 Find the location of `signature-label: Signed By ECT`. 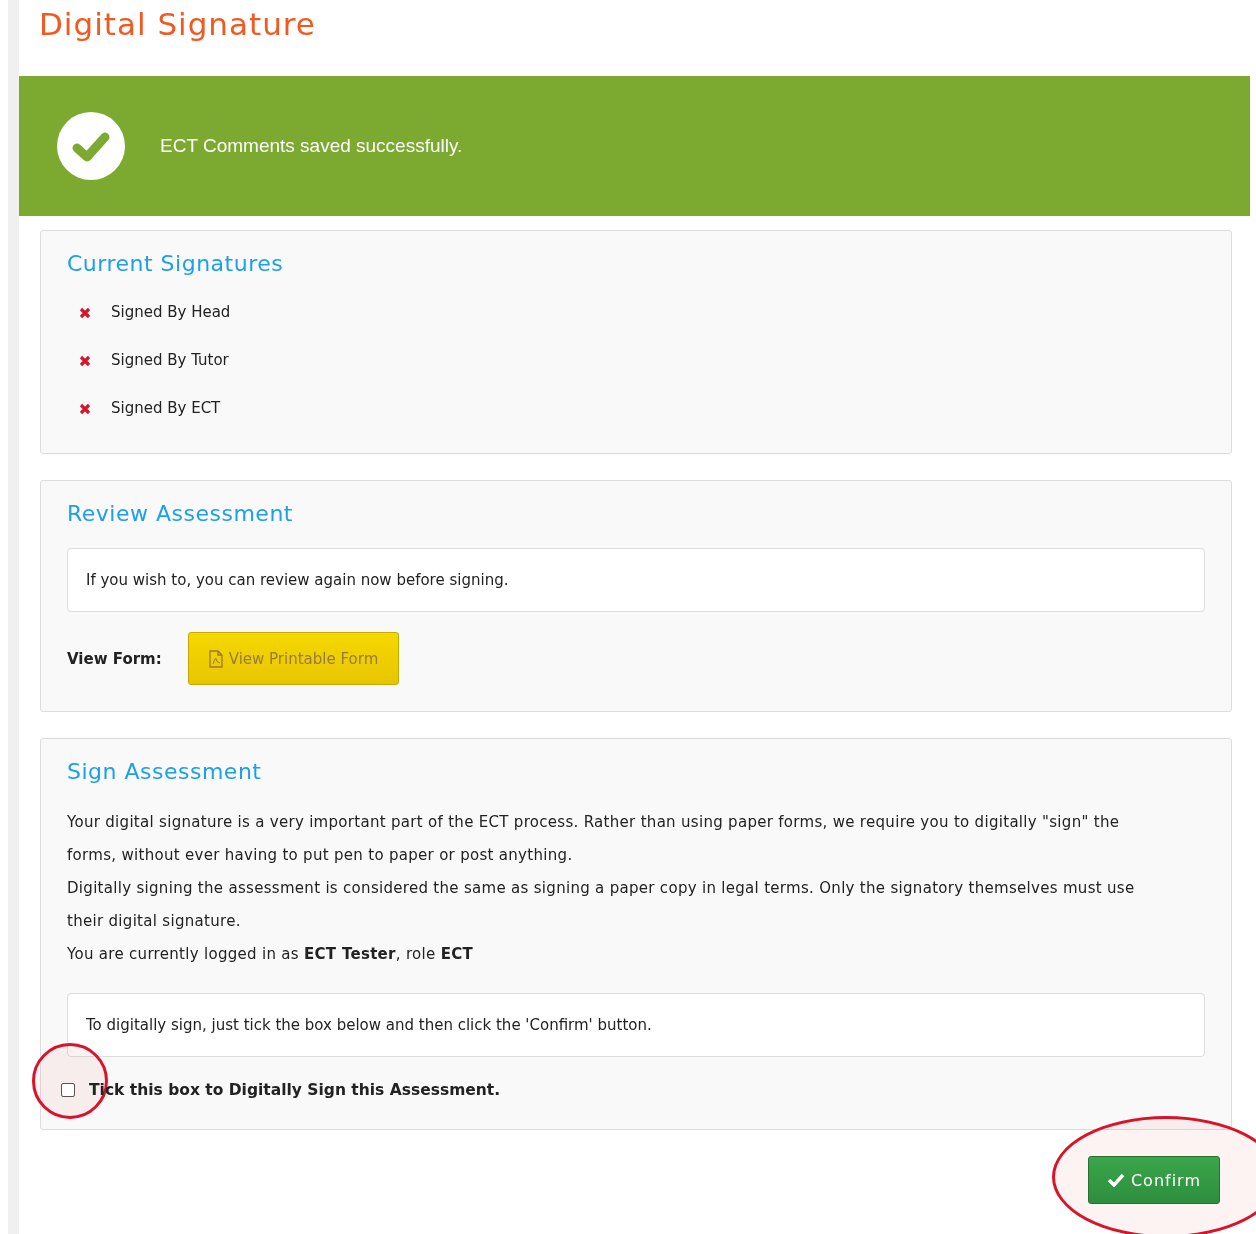

signature-label: Signed By ECT is located at coordinates (166, 408).